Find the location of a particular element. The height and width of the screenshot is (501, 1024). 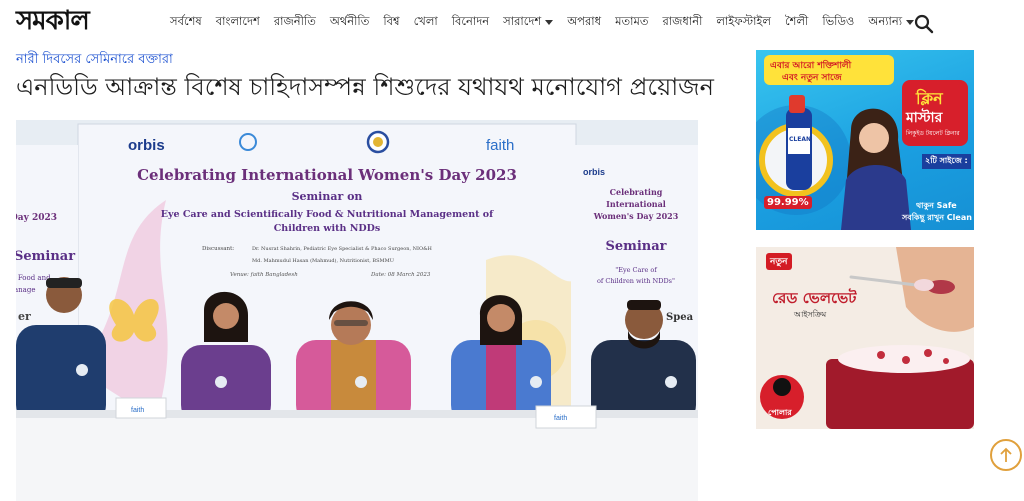

nav-item-4: বিশ্ব is located at coordinates (391, 22).